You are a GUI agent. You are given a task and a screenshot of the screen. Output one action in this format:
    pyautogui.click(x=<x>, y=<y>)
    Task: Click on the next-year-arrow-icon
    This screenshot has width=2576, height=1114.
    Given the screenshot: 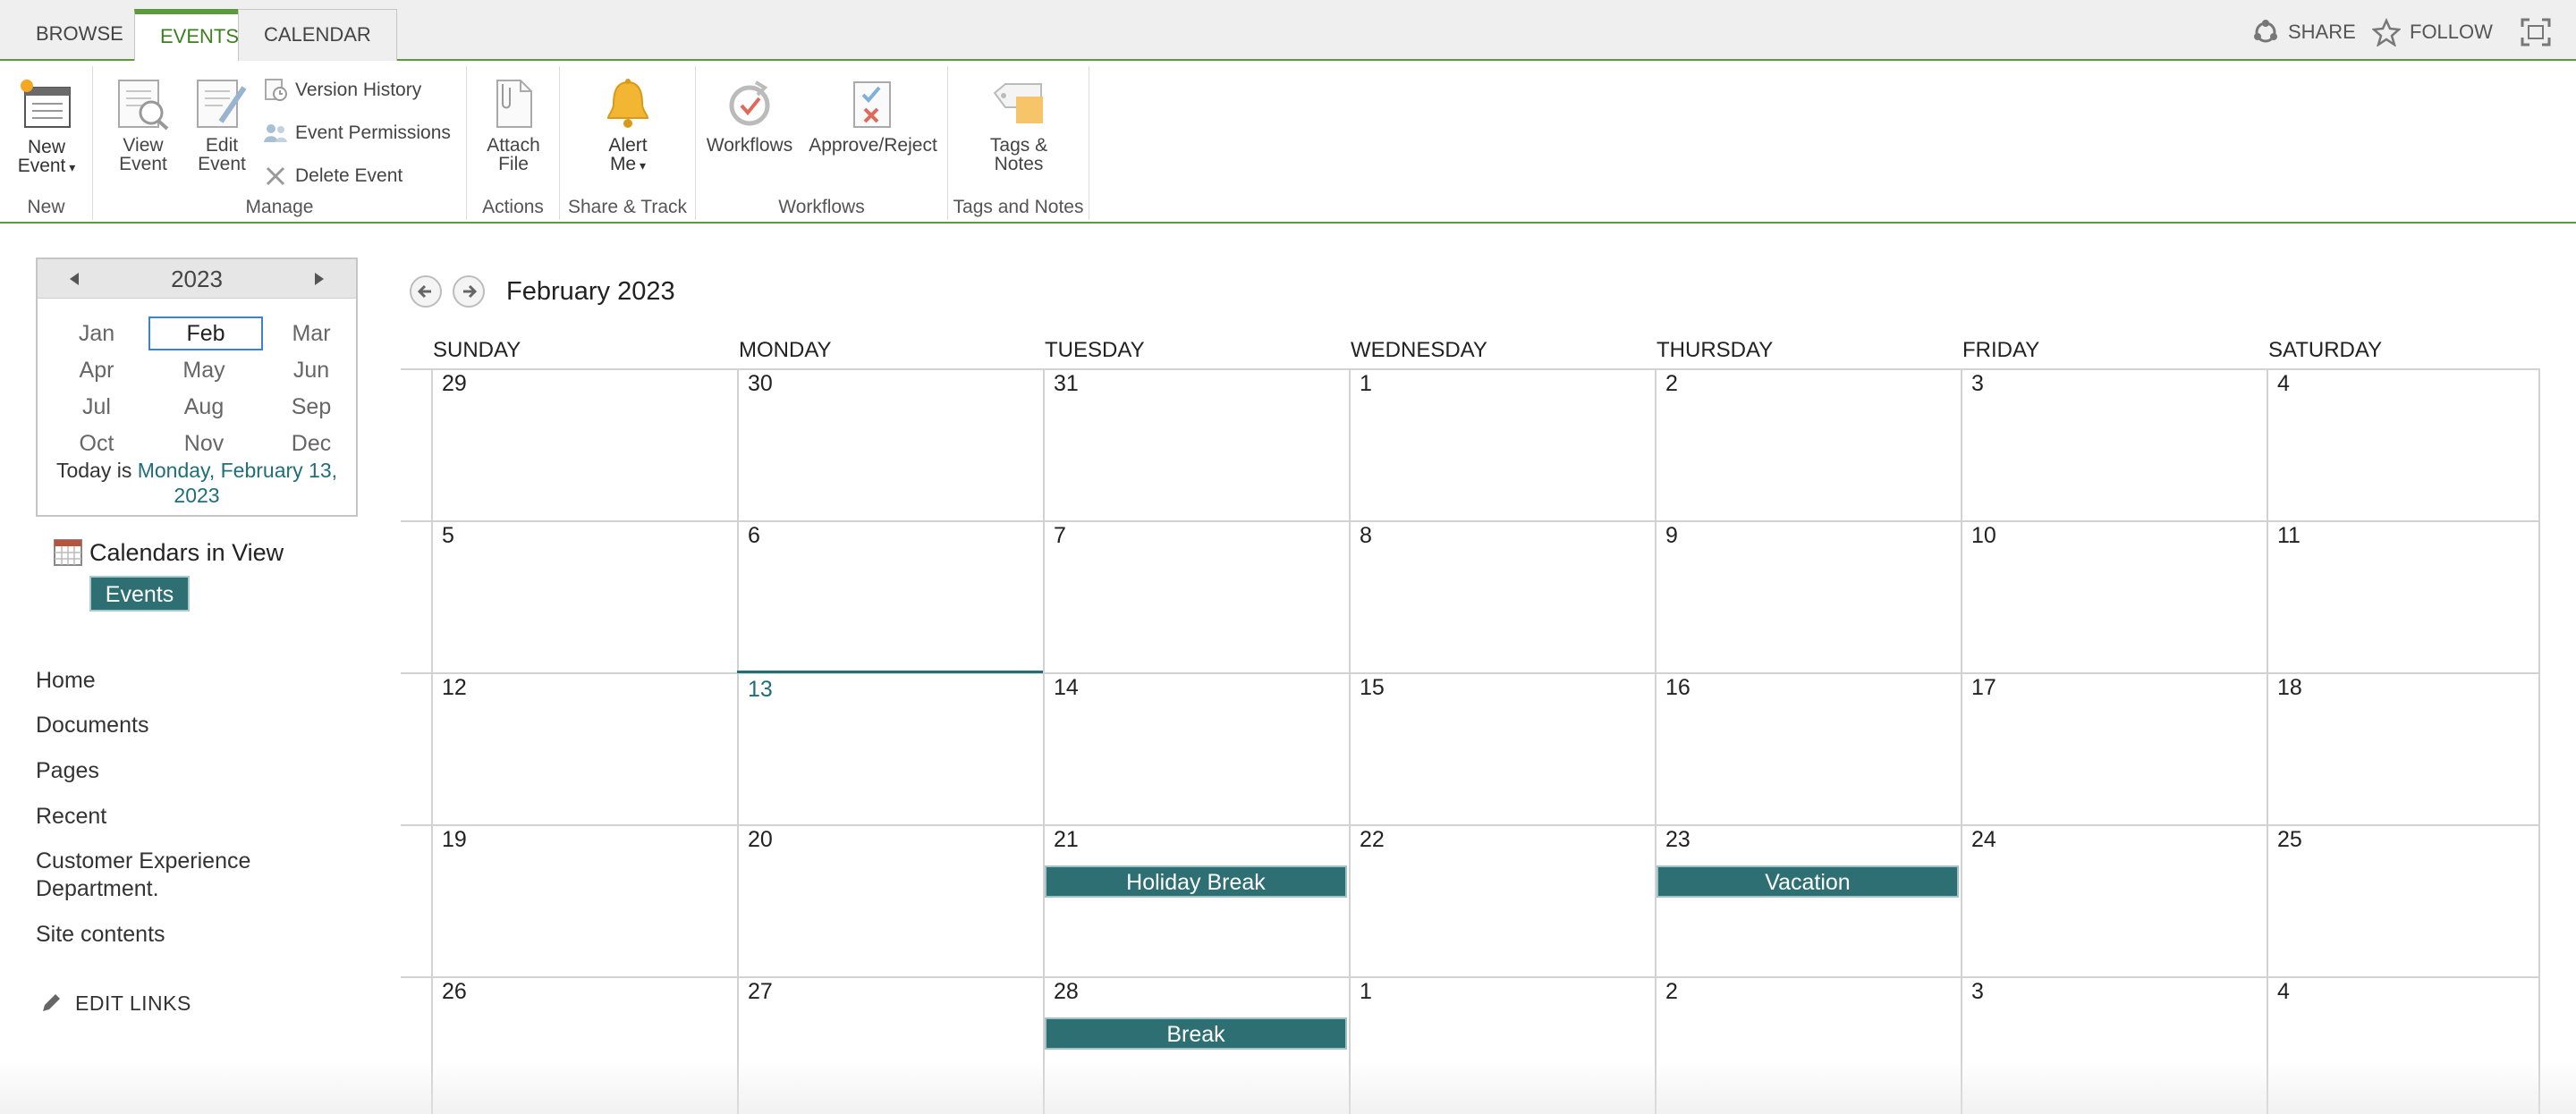 What is the action you would take?
    pyautogui.click(x=319, y=279)
    